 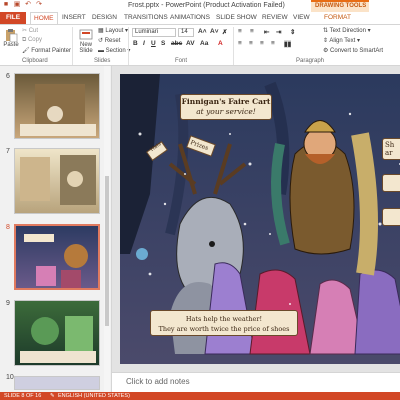 What do you see at coordinates (8, 151) in the screenshot?
I see `slide-number: 7` at bounding box center [8, 151].